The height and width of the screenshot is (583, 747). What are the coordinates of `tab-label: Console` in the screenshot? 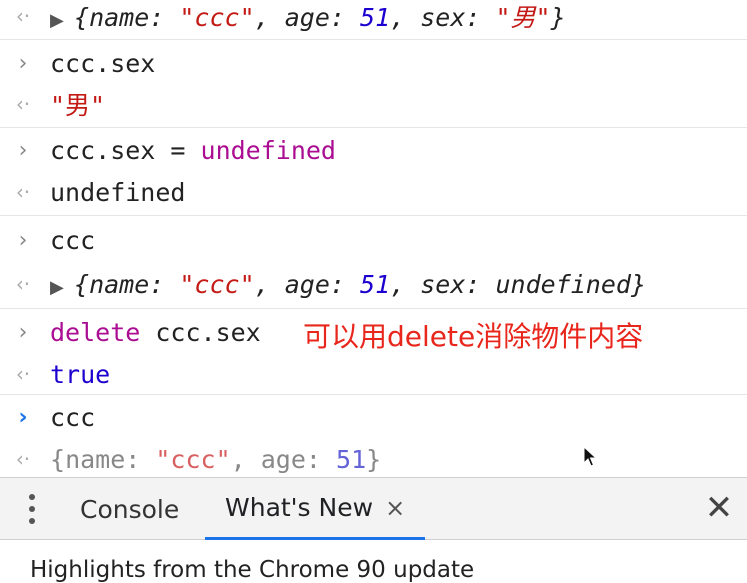 It's located at (130, 509).